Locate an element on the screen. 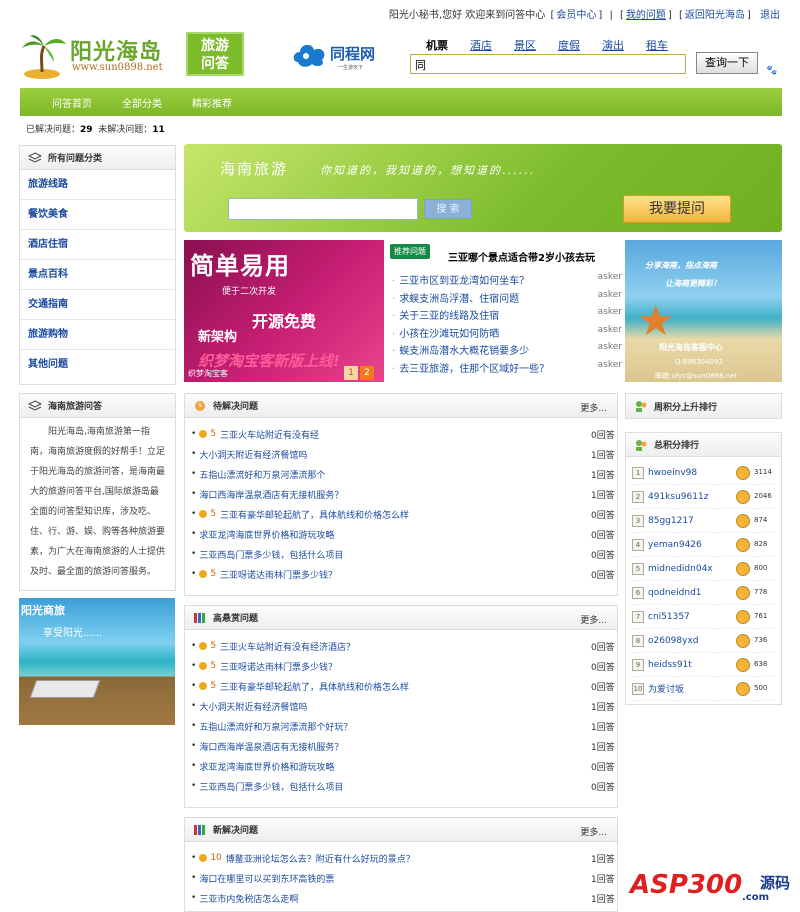  category-item-attractions: 景点百科 is located at coordinates (97, 275).